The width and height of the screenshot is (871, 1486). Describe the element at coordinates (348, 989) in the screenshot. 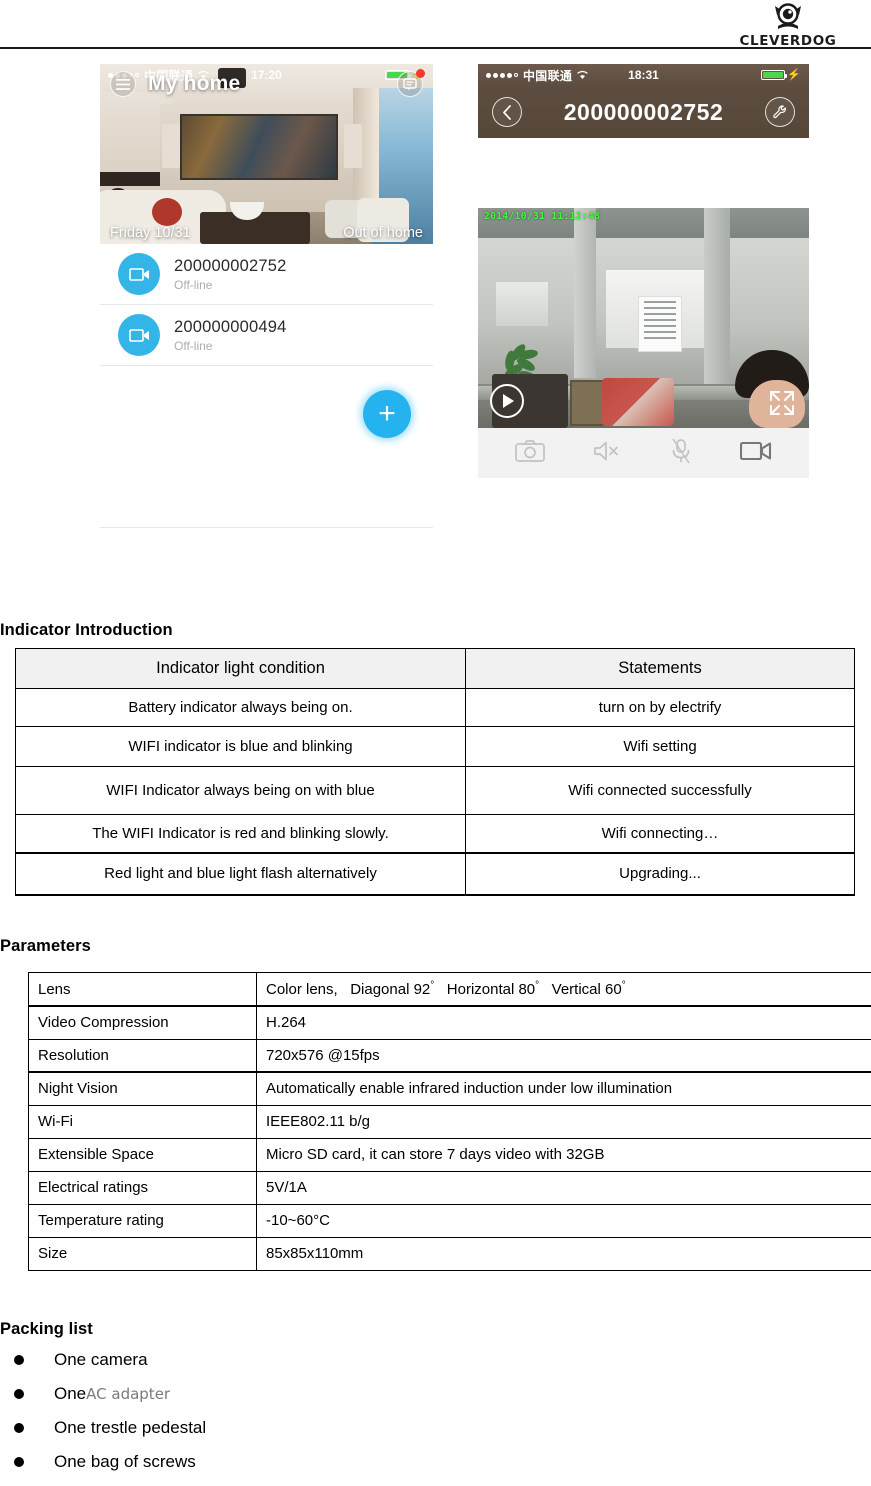

I see `lens-value-main: Color lens, Diagonal 92` at that location.